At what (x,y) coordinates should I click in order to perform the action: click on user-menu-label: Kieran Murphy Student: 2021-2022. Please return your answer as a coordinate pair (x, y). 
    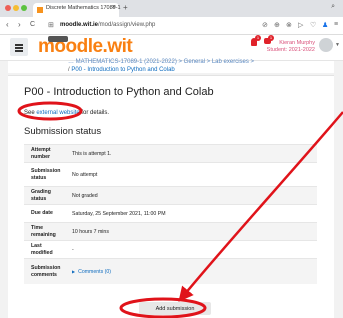
    Looking at the image, I should click on (291, 47).